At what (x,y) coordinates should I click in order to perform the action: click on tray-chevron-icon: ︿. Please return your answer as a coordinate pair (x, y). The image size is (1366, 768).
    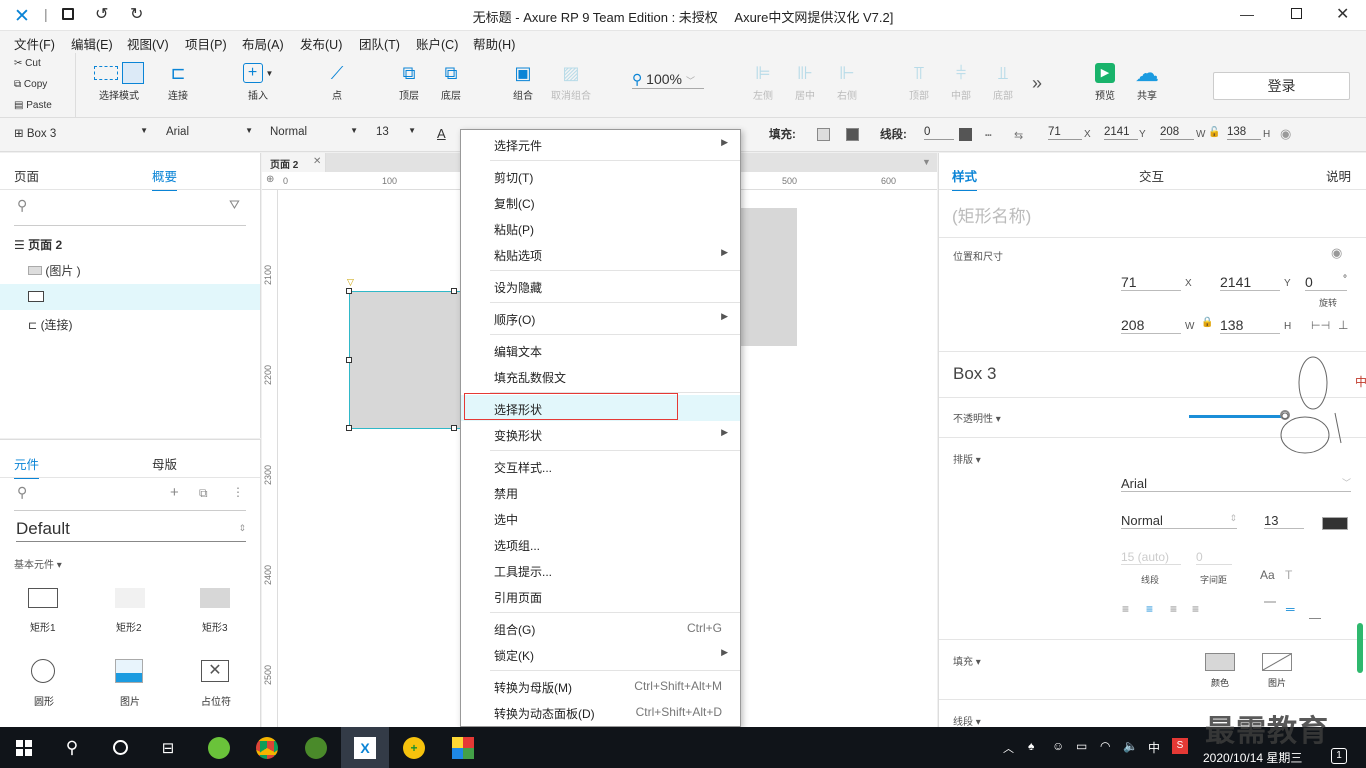
    Looking at the image, I should click on (1008, 748).